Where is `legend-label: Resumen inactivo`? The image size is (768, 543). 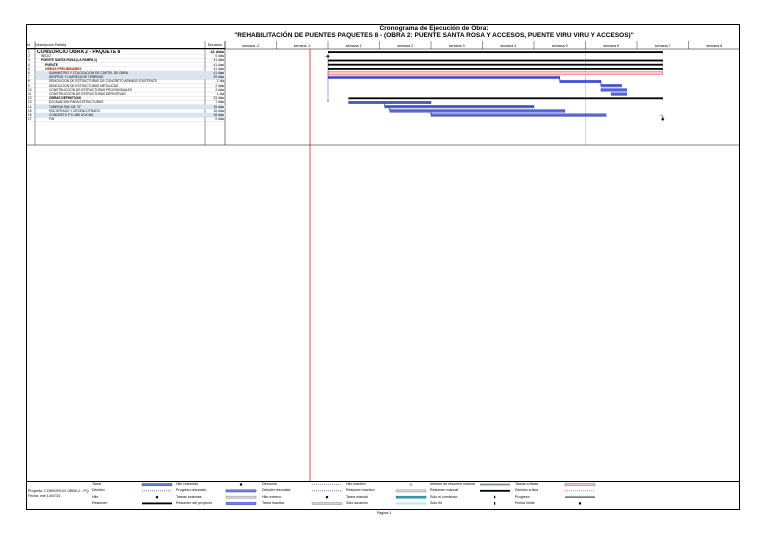 legend-label: Resumen inactivo is located at coordinates (360, 490).